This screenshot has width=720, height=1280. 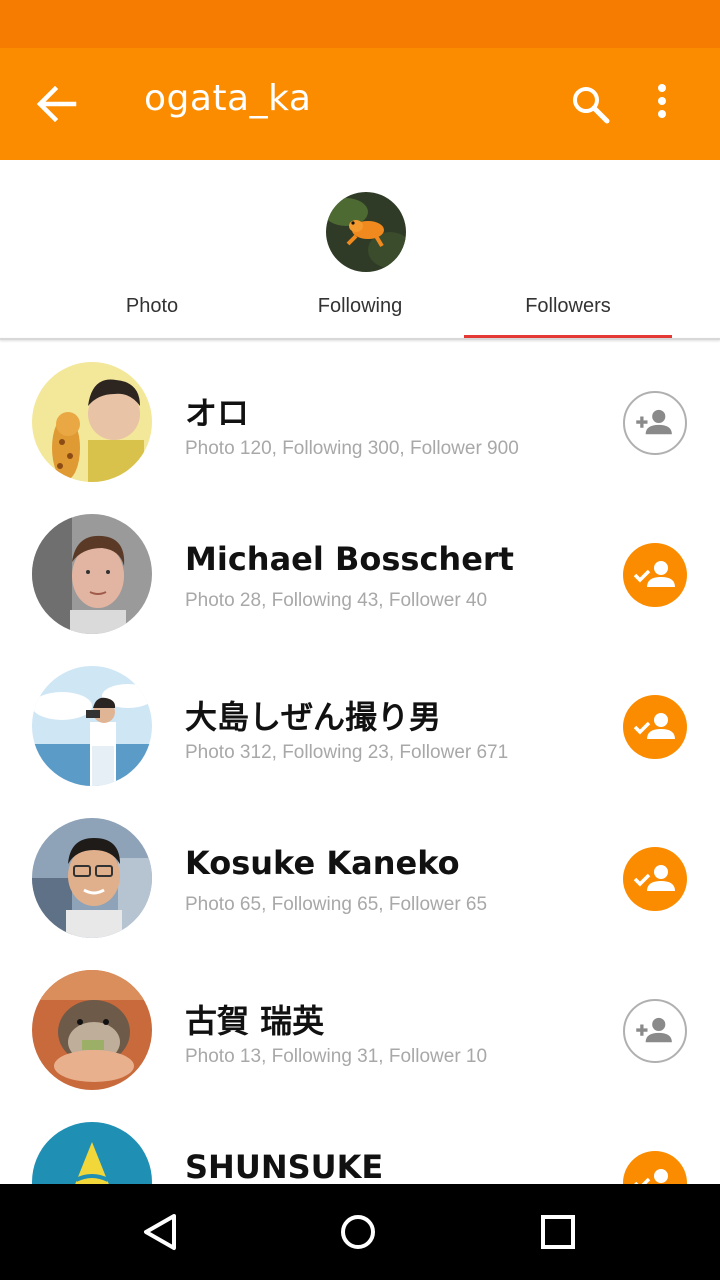 I want to click on nav-home-icon, so click(x=358, y=1232).